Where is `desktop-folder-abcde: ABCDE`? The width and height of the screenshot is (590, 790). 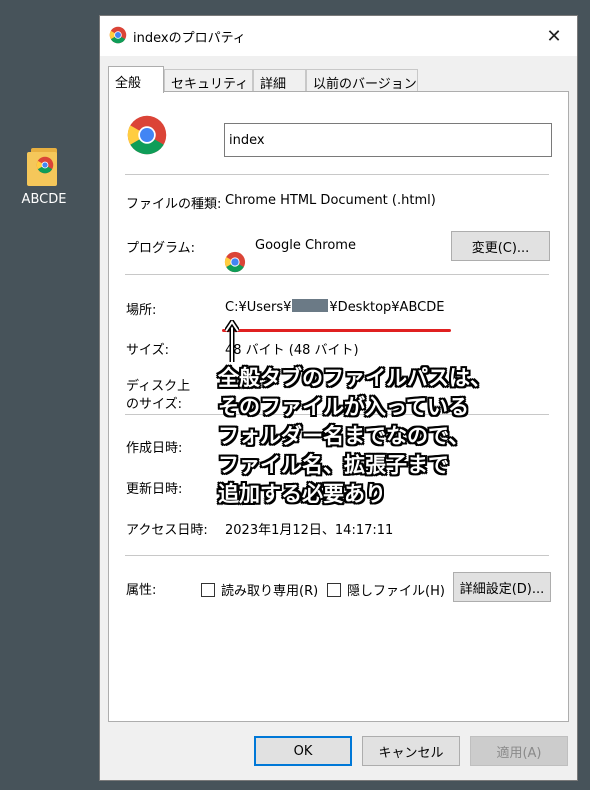 desktop-folder-abcde: ABCDE is located at coordinates (44, 176).